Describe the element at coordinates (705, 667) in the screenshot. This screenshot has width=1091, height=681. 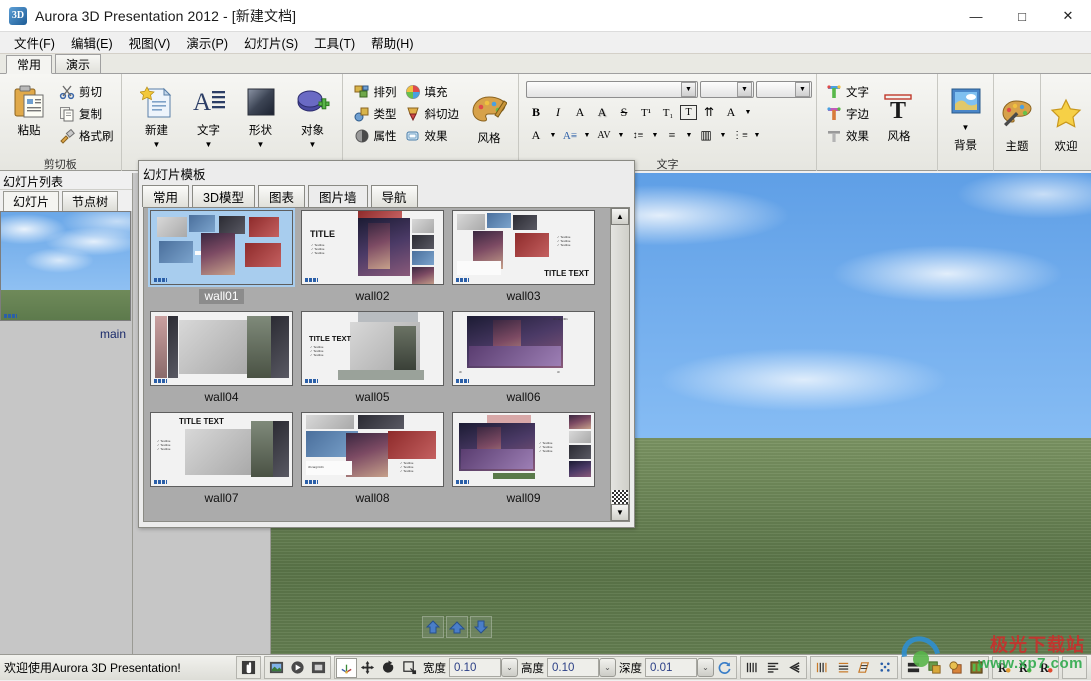
I see `depth-spinner: ⌄` at that location.